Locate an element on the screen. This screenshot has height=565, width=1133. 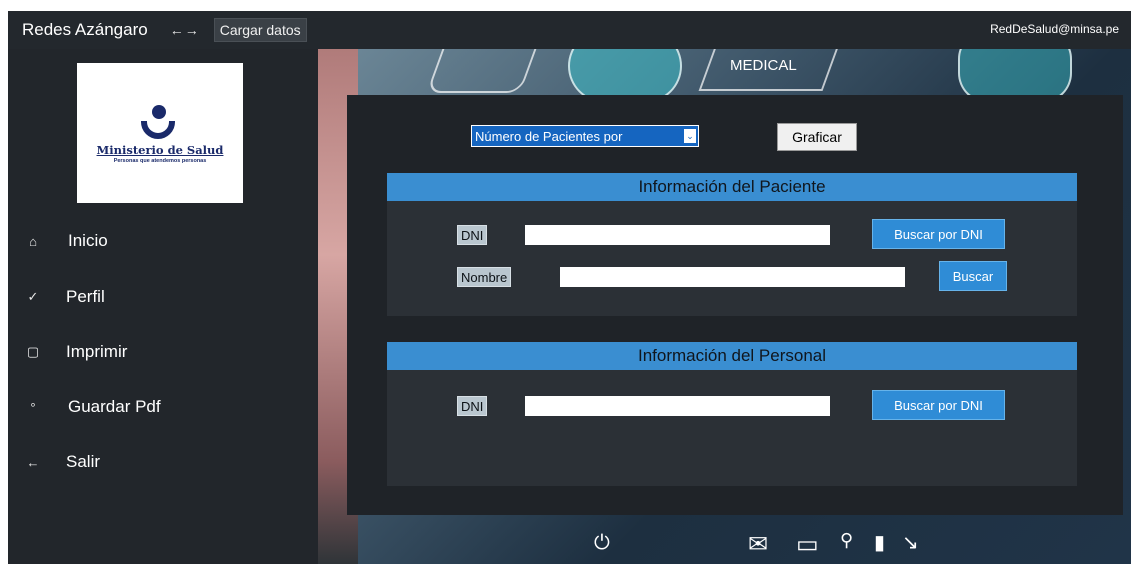
sidebar-item-label: Guardar Pdf is located at coordinates (114, 406).